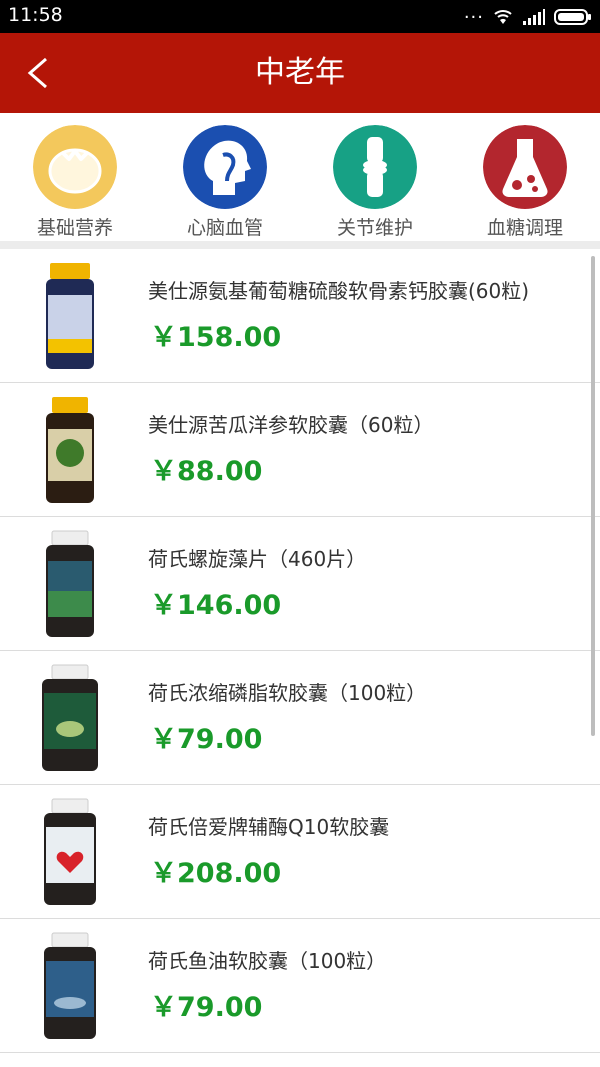 This screenshot has width=600, height=1067. I want to click on product-item: 荷氏倍爱牌辅酶Q10软胶囊 ￥208.00, so click(300, 852).